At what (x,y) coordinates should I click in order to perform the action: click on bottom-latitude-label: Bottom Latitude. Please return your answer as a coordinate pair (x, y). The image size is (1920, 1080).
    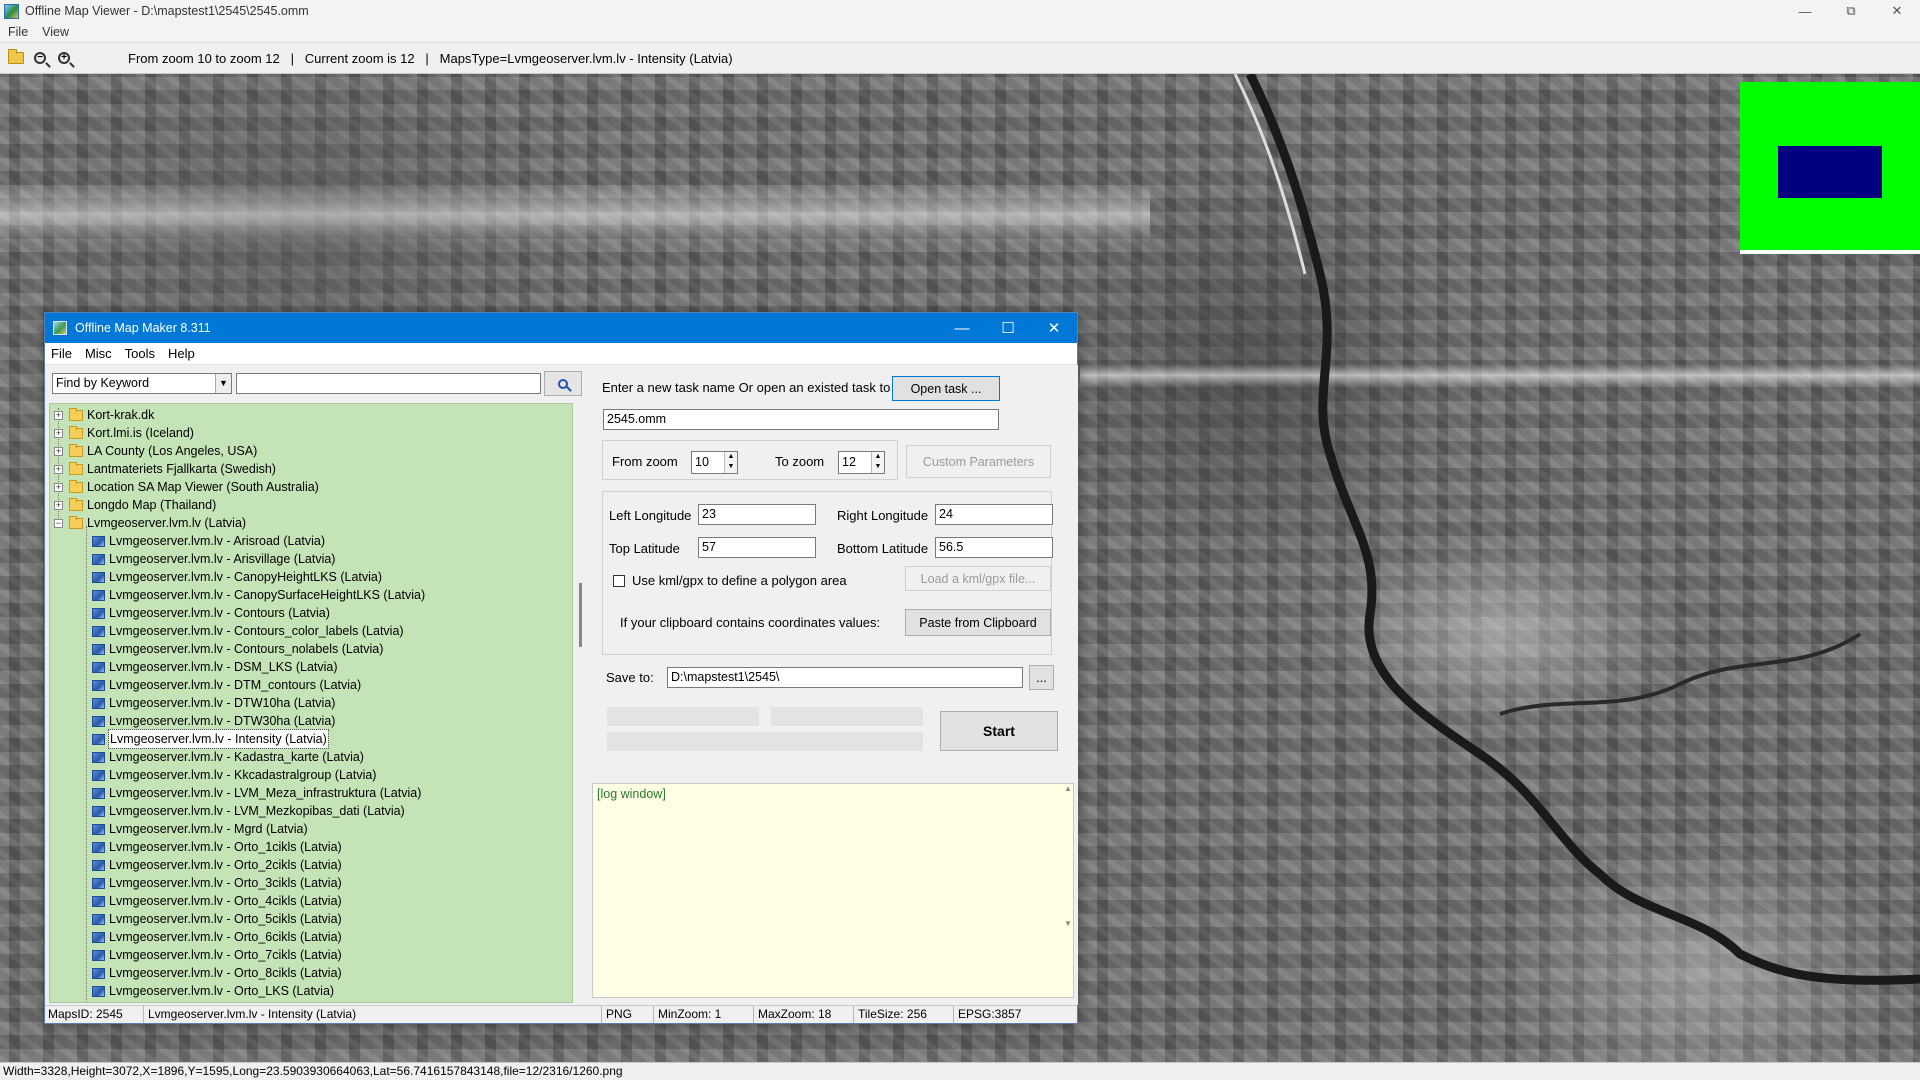
    Looking at the image, I should click on (883, 548).